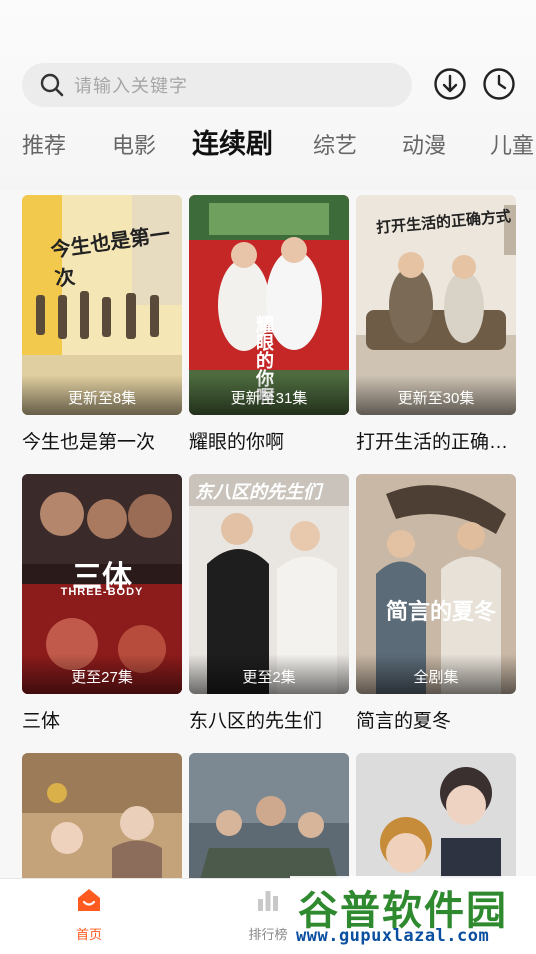  I want to click on category-tabs: 推荐 电影 连续剧 综艺 动漫 儿童, so click(268, 149).